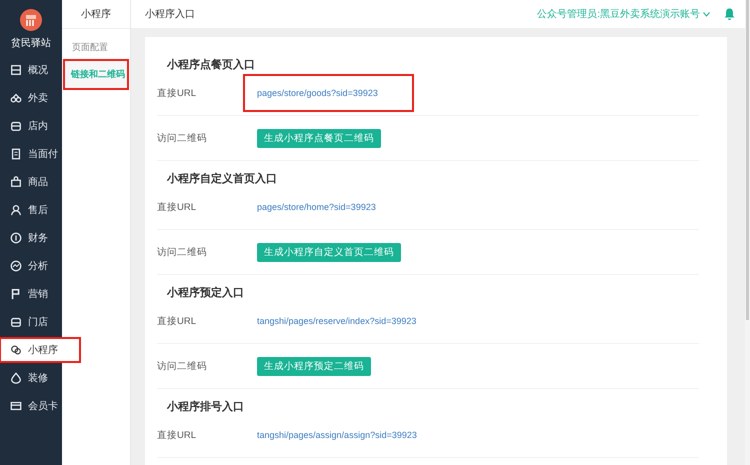 The height and width of the screenshot is (465, 750). Describe the element at coordinates (16, 182) in the screenshot. I see `bag-icon` at that location.